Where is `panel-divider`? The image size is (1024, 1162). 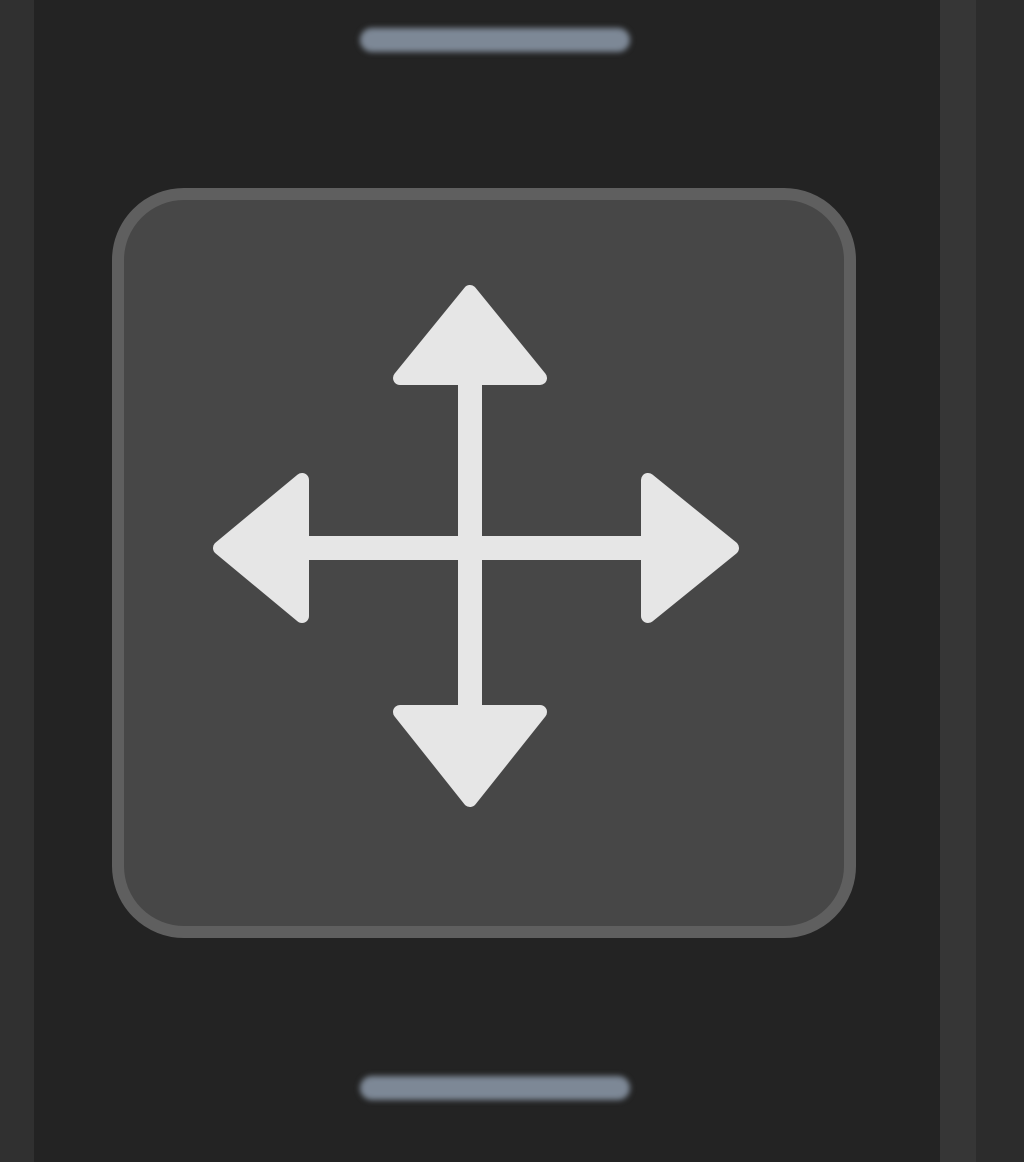
panel-divider is located at coordinates (958, 581).